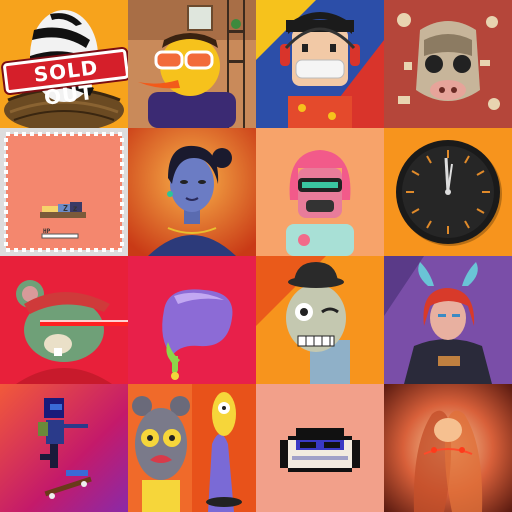 The height and width of the screenshot is (512, 512). I want to click on two-creatures-art, so click(192, 448).